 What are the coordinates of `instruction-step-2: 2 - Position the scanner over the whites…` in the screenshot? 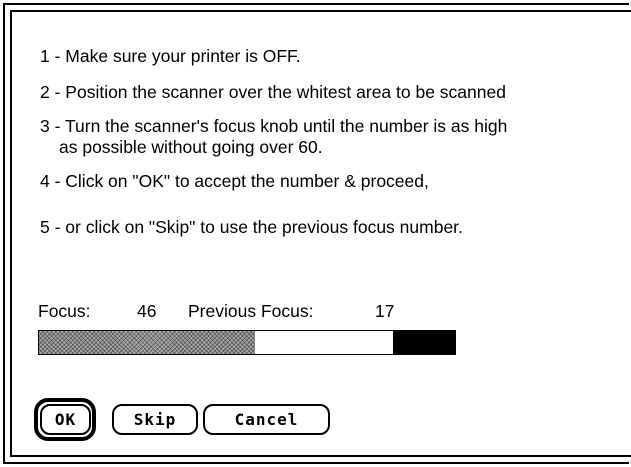 It's located at (273, 92).